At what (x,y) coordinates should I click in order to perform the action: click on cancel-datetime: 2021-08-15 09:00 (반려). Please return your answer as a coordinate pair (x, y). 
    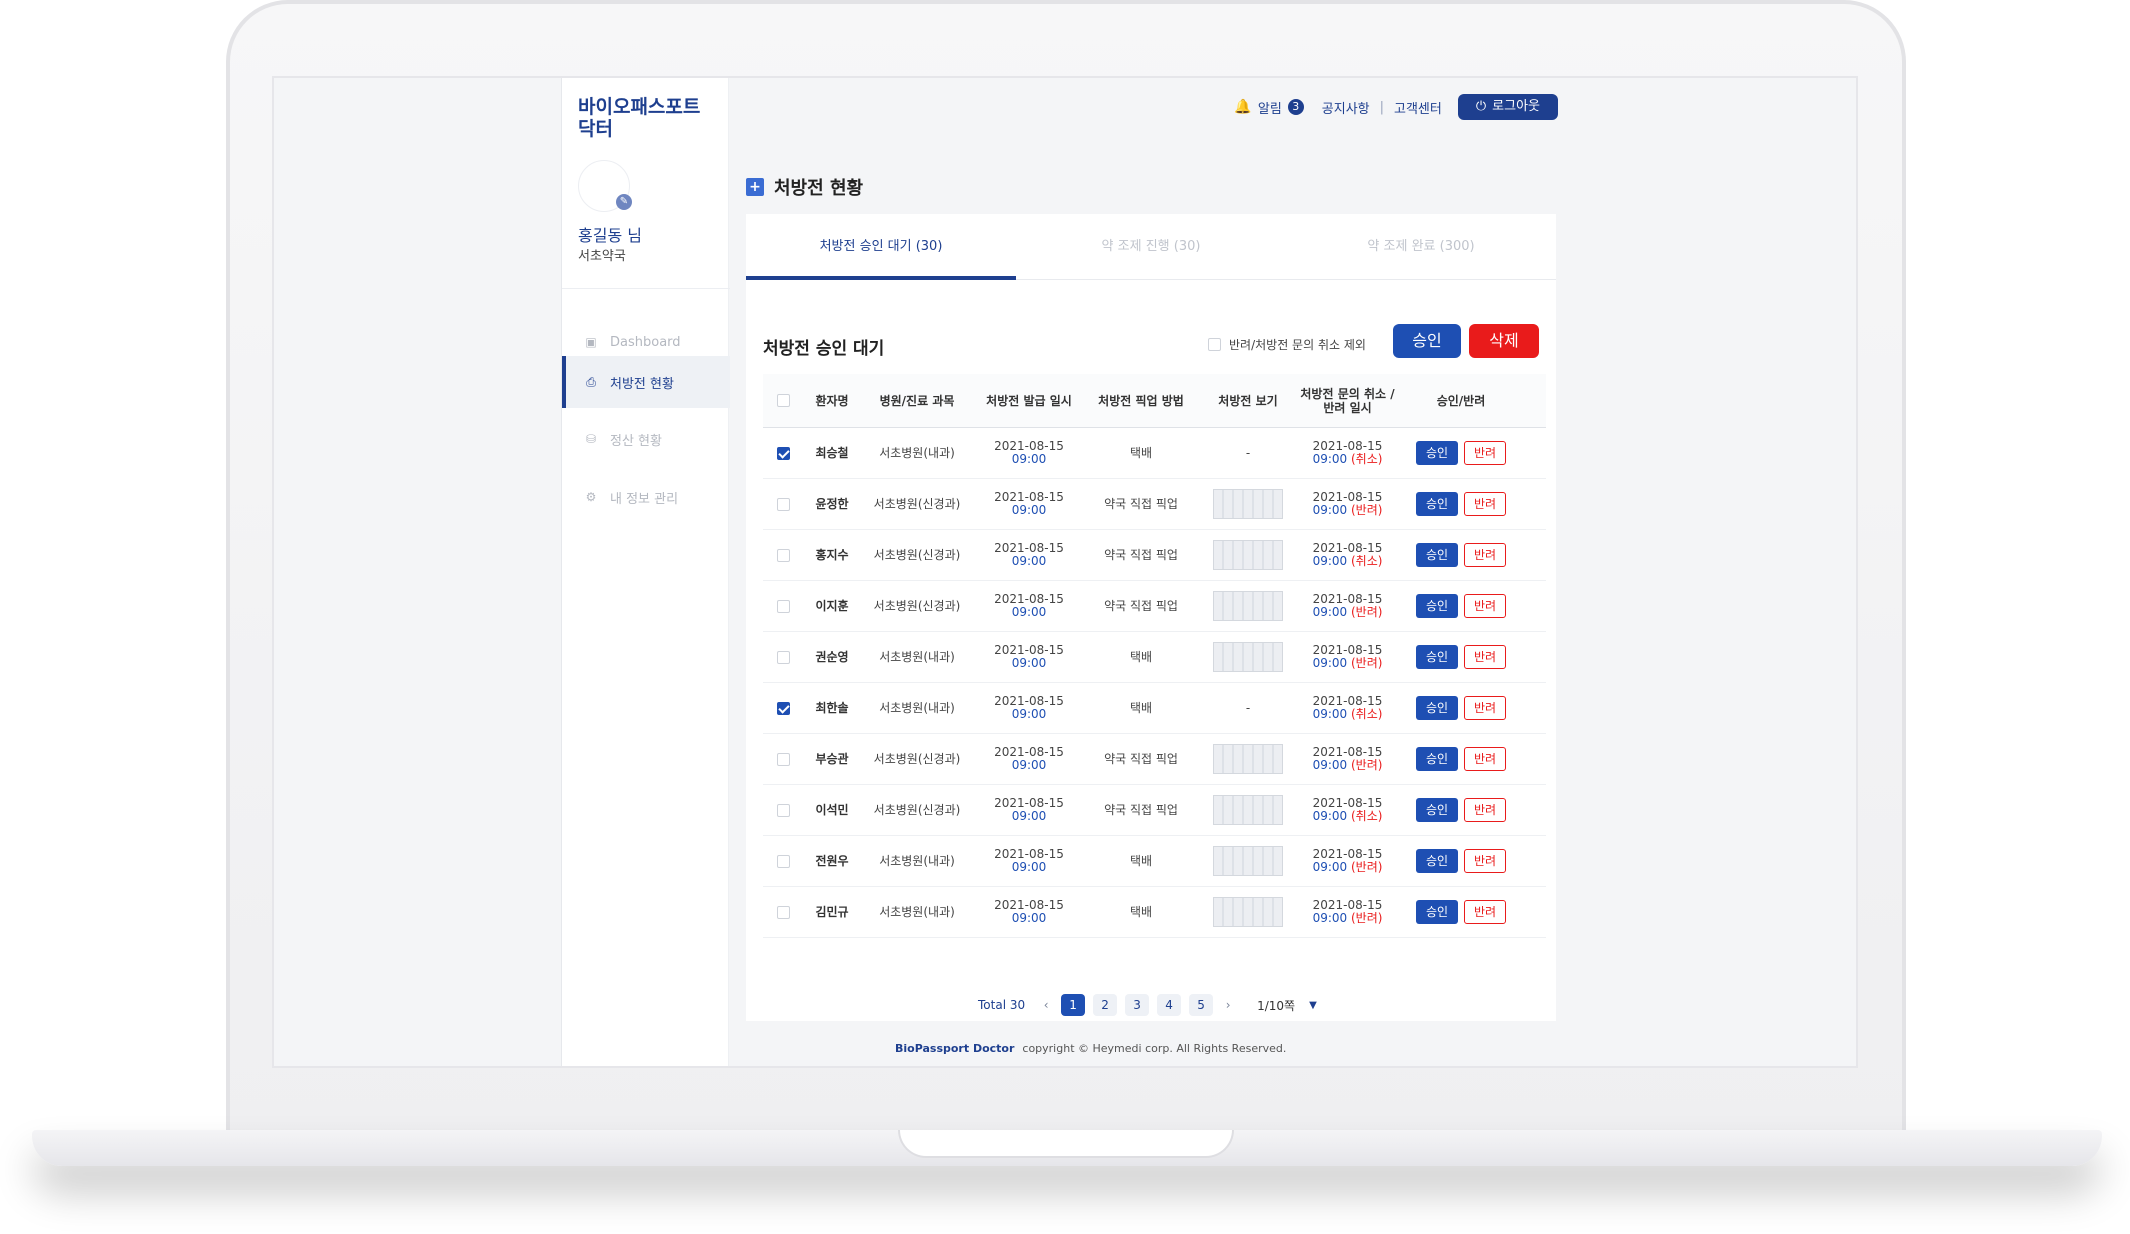
    Looking at the image, I should click on (1347, 504).